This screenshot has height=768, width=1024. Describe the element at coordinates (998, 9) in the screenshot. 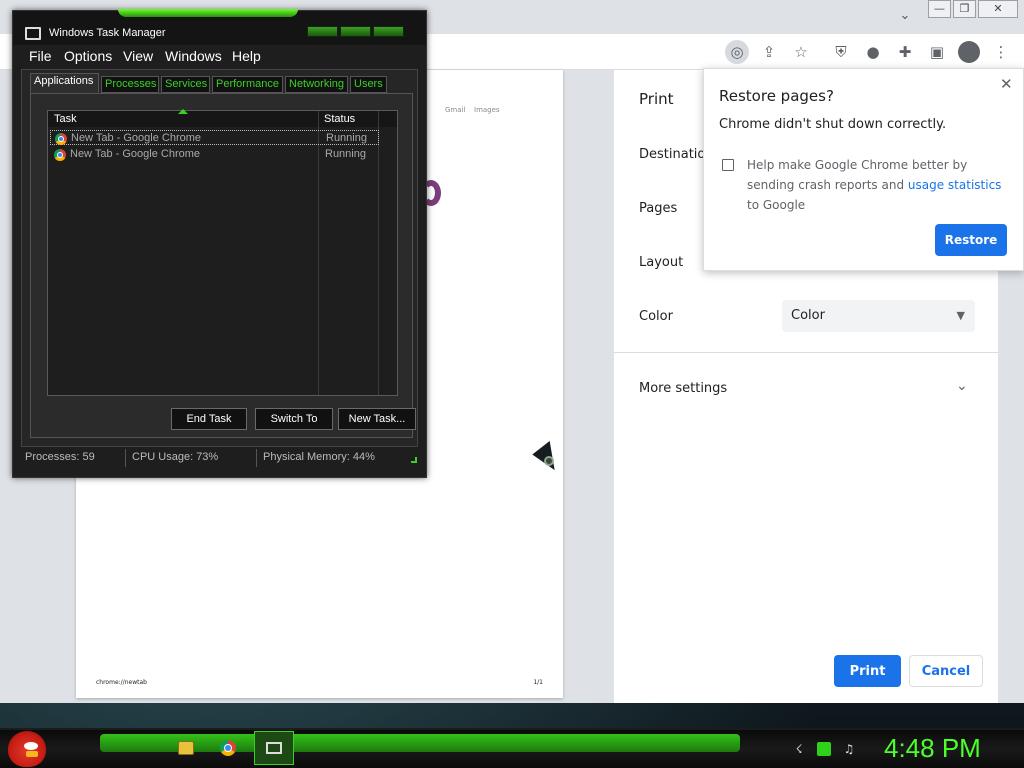

I see `close-window-button: ✕` at that location.